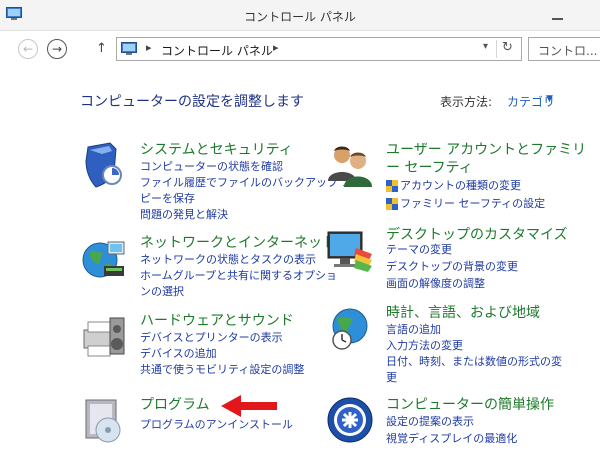  I want to click on ease-of-access-icon, so click(350, 420).